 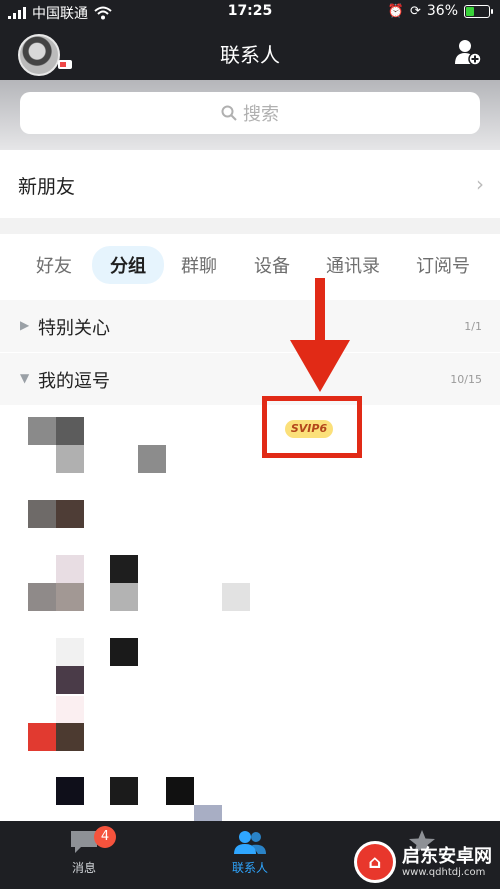 I want to click on group-count: 1/1, so click(x=473, y=326).